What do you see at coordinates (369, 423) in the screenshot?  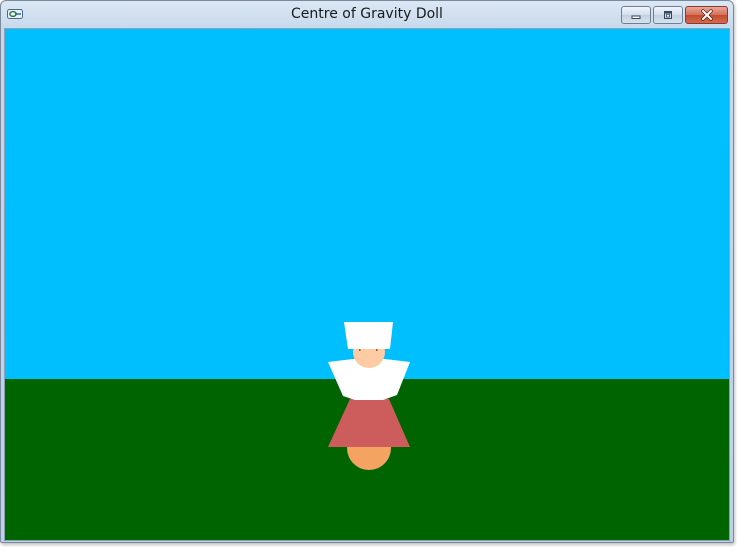 I see `doll-skirt` at bounding box center [369, 423].